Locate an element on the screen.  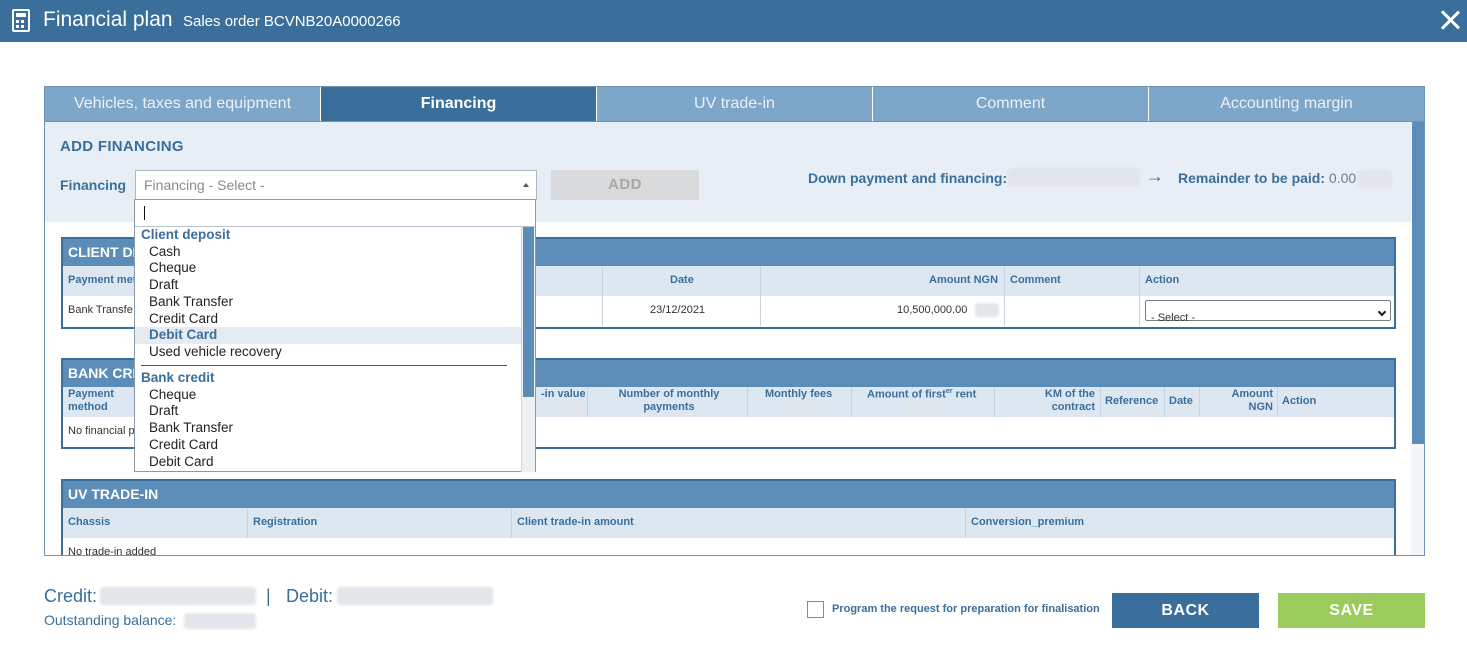
credit-value-redacted is located at coordinates (178, 596).